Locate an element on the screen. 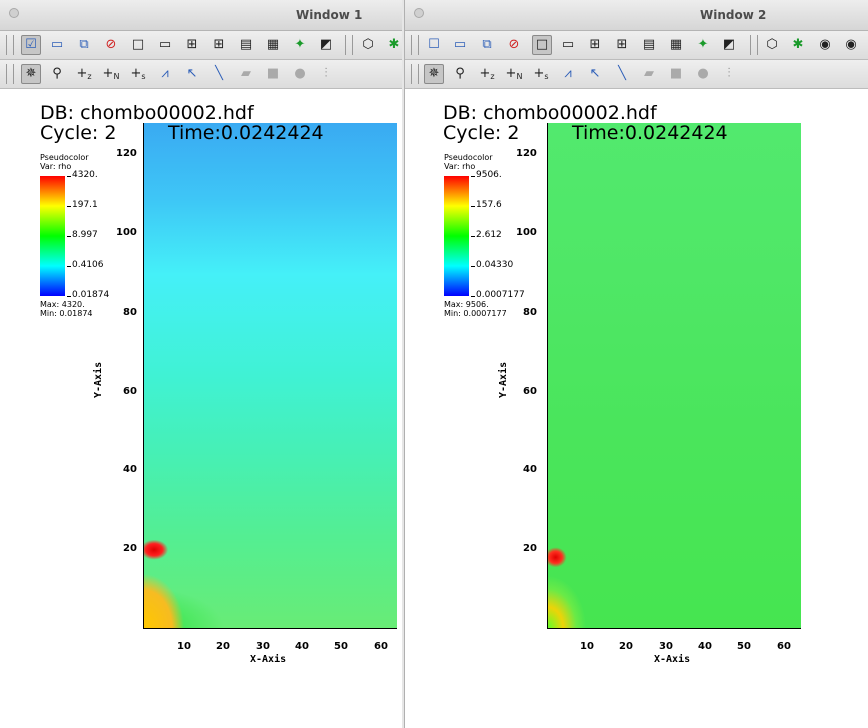  legend-tick-label: 0.01874 is located at coordinates (88, 295).